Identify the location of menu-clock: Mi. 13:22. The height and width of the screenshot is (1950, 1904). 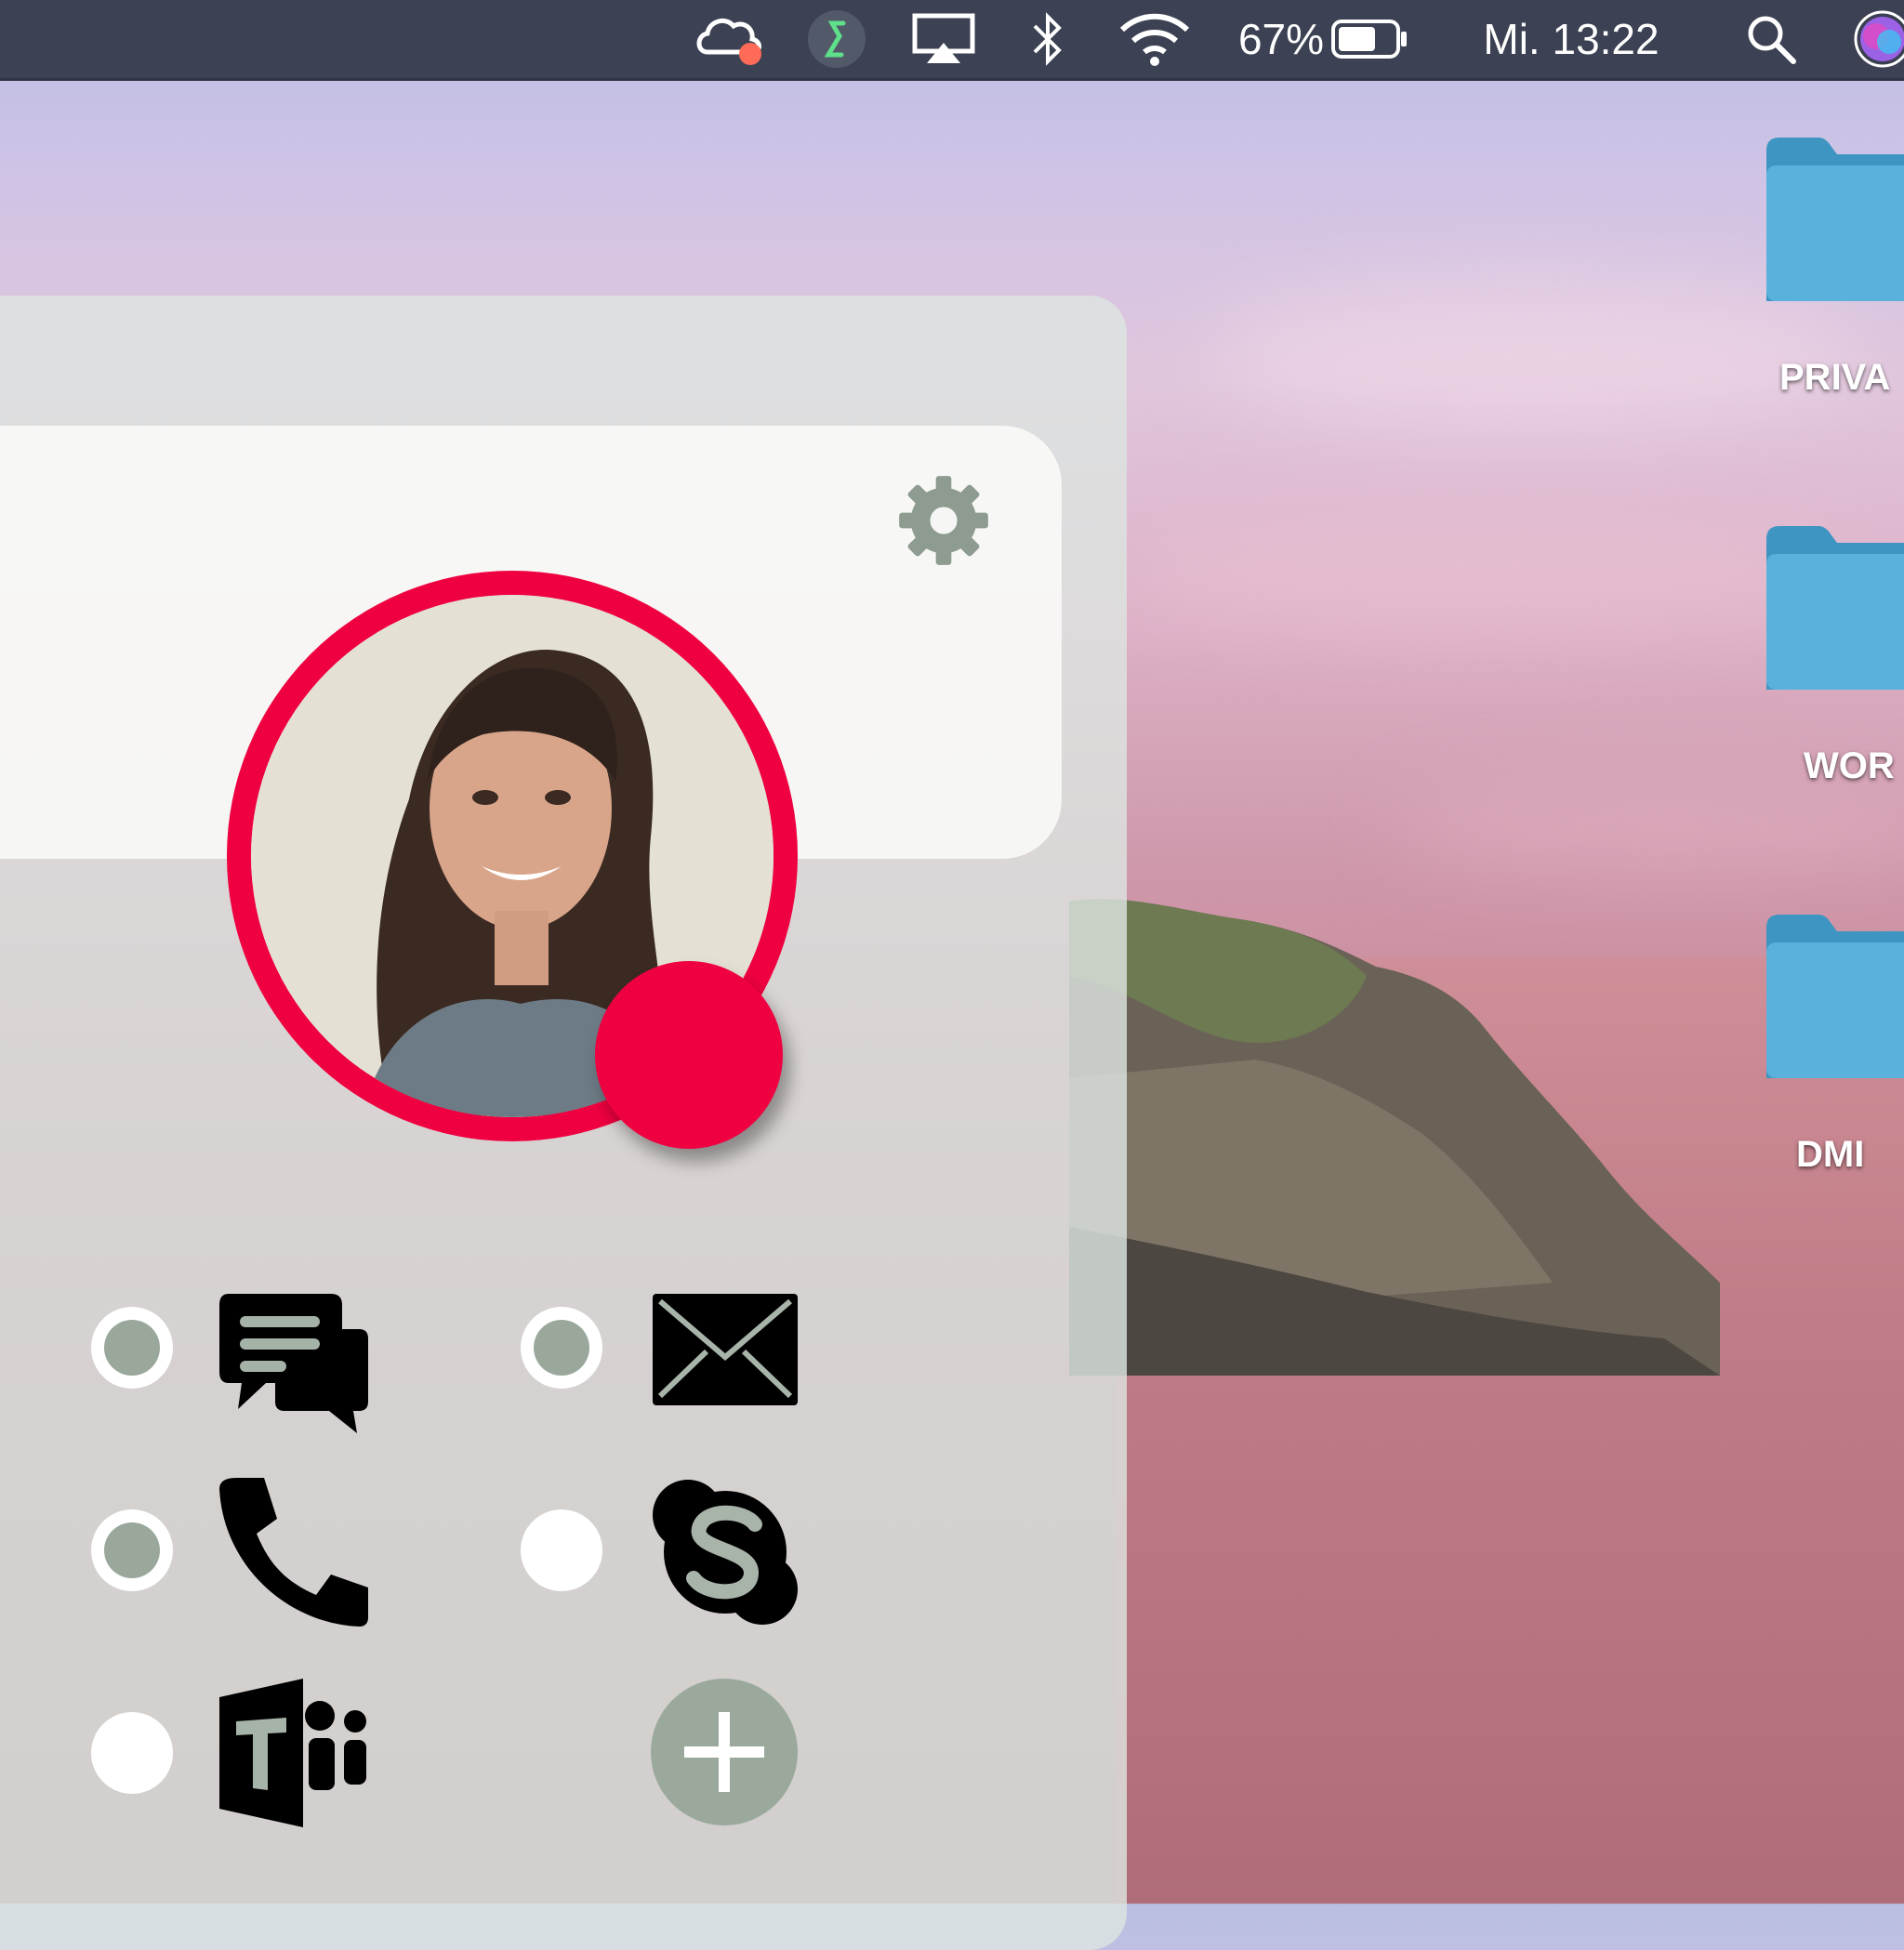
(1571, 39).